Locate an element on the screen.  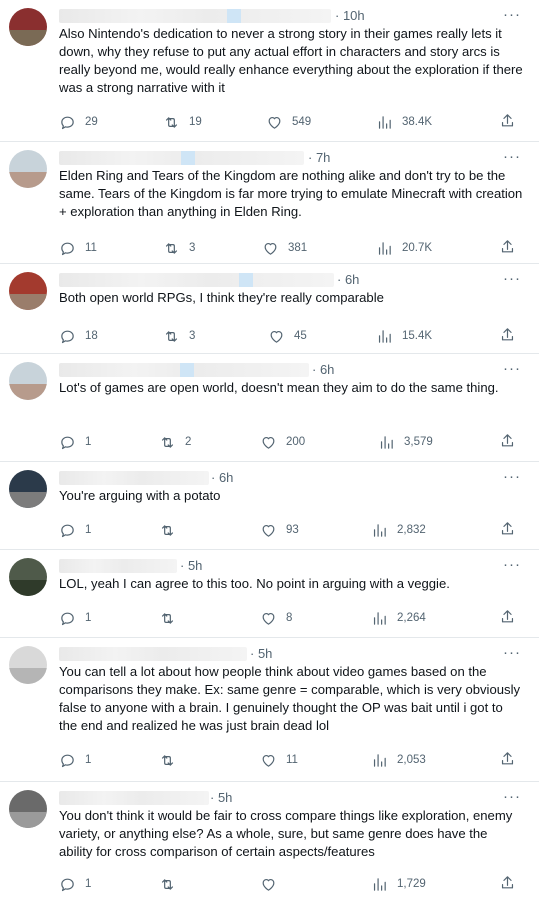
like-button: 8 is located at coordinates (276, 618).